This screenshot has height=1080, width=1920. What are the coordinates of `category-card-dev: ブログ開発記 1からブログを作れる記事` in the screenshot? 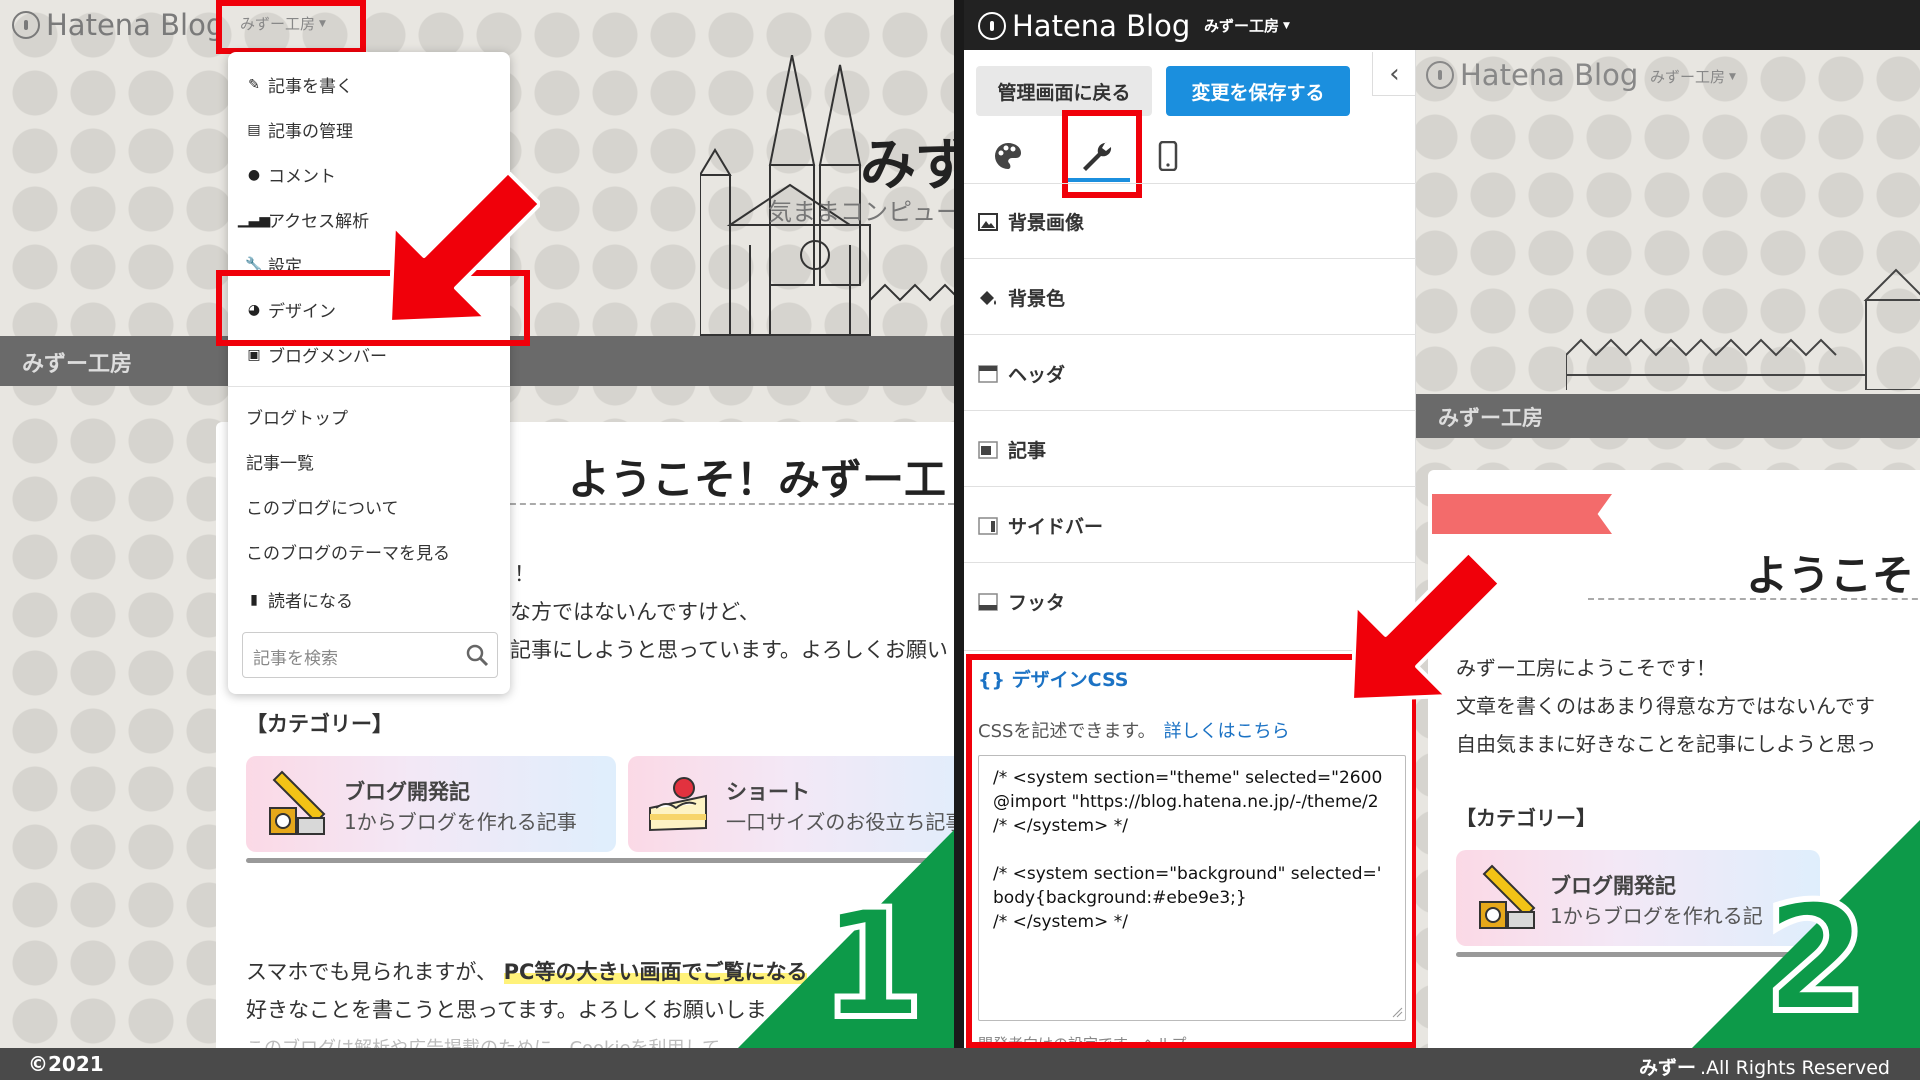 It's located at (431, 804).